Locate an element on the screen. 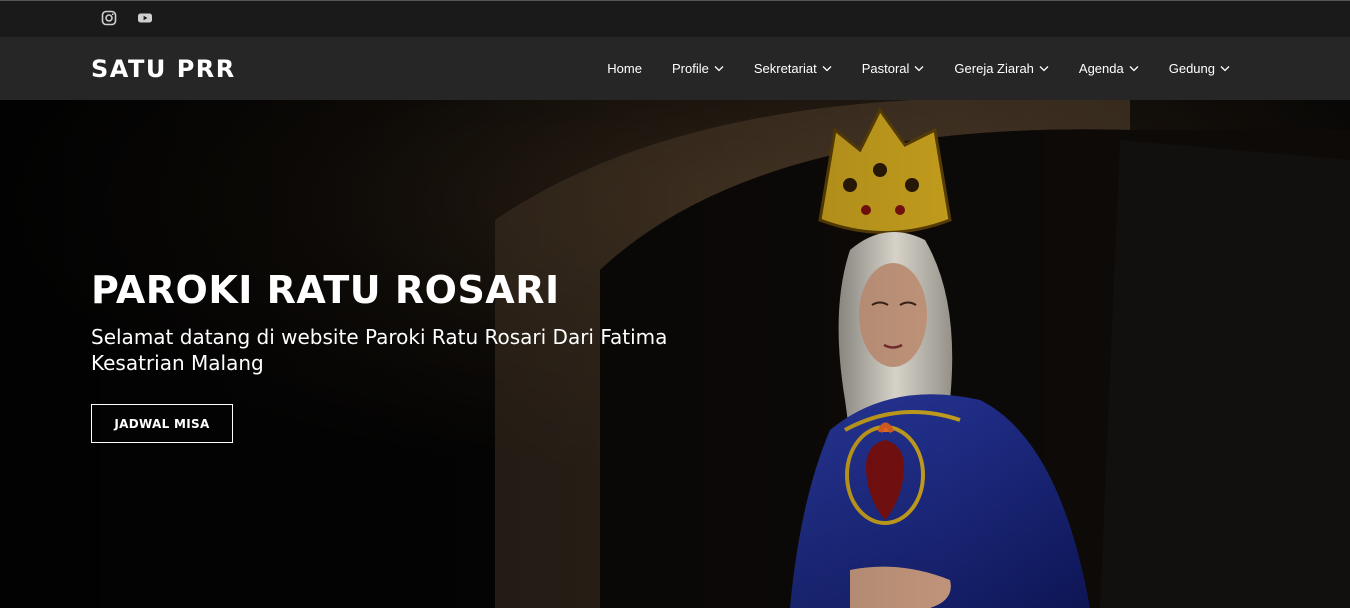  jadwal-misa-button: JADWAL MISA is located at coordinates (162, 423).